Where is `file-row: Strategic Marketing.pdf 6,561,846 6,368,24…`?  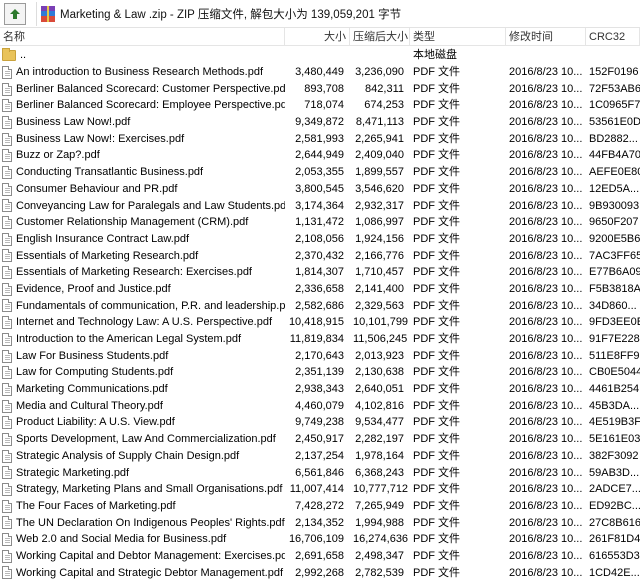 file-row: Strategic Marketing.pdf 6,561,846 6,368,24… is located at coordinates (320, 473).